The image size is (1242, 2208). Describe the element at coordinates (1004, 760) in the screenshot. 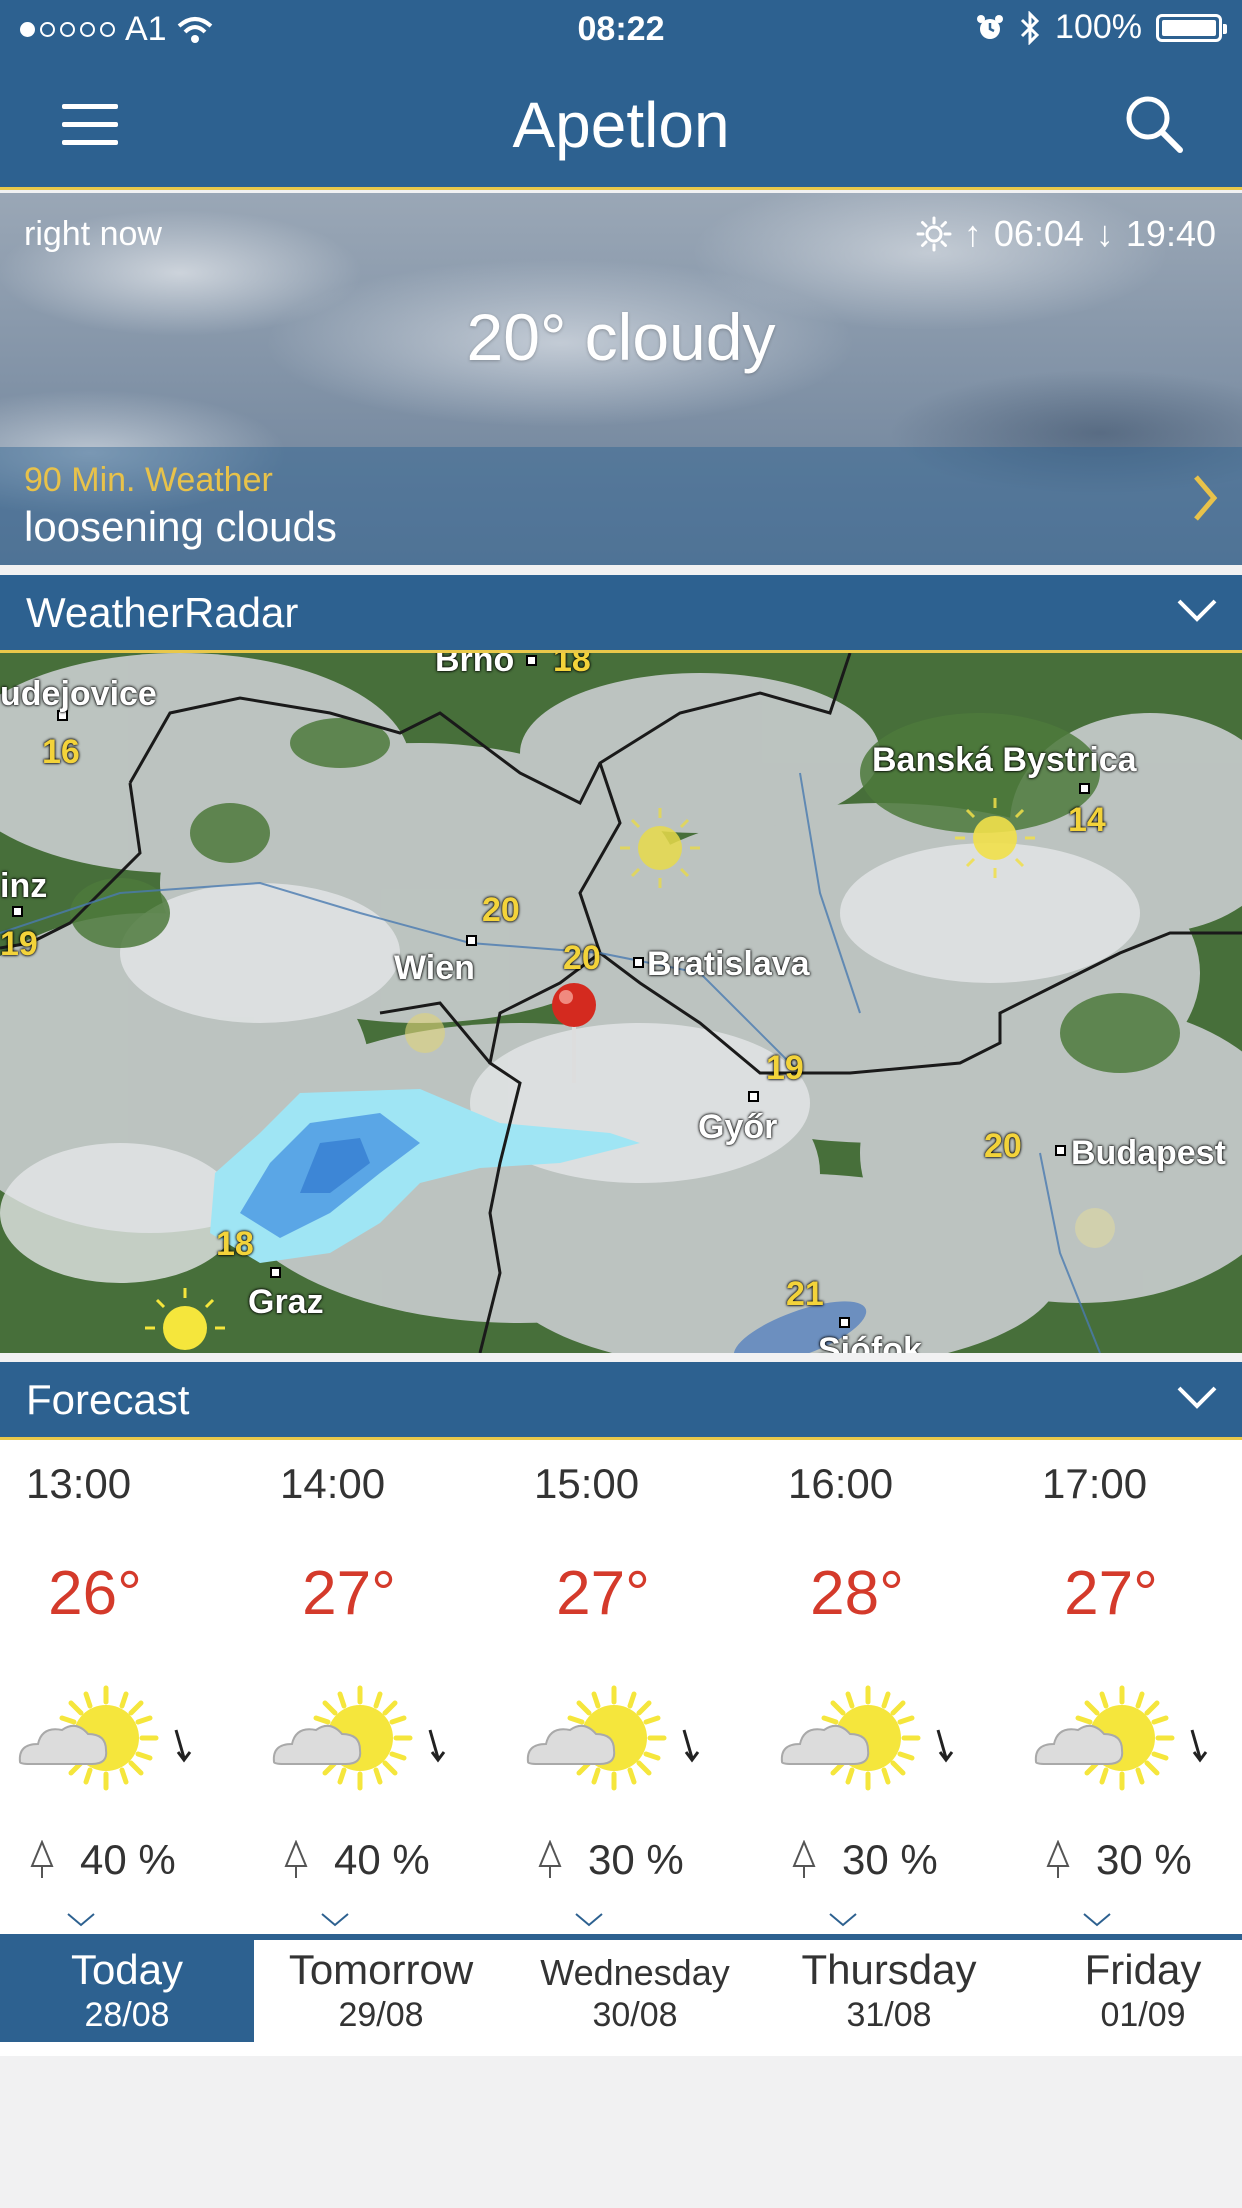

I see `city-banska-bystrica: Banská Bystrica` at that location.